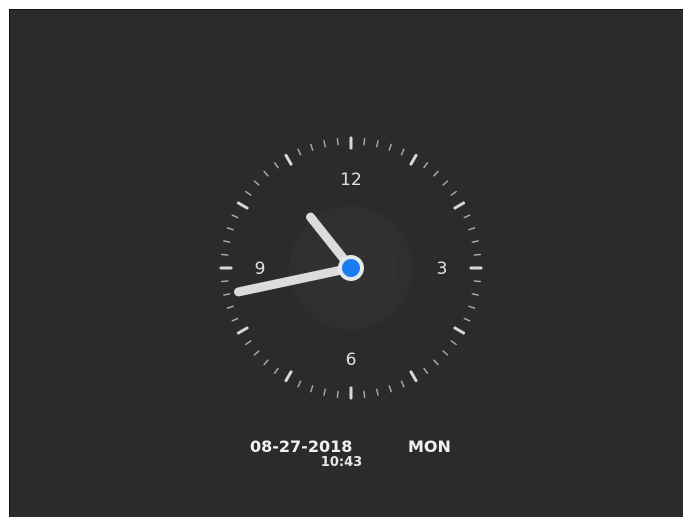 Image resolution: width=683 pixels, height=519 pixels. What do you see at coordinates (260, 269) in the screenshot?
I see `numeral-9: 9` at bounding box center [260, 269].